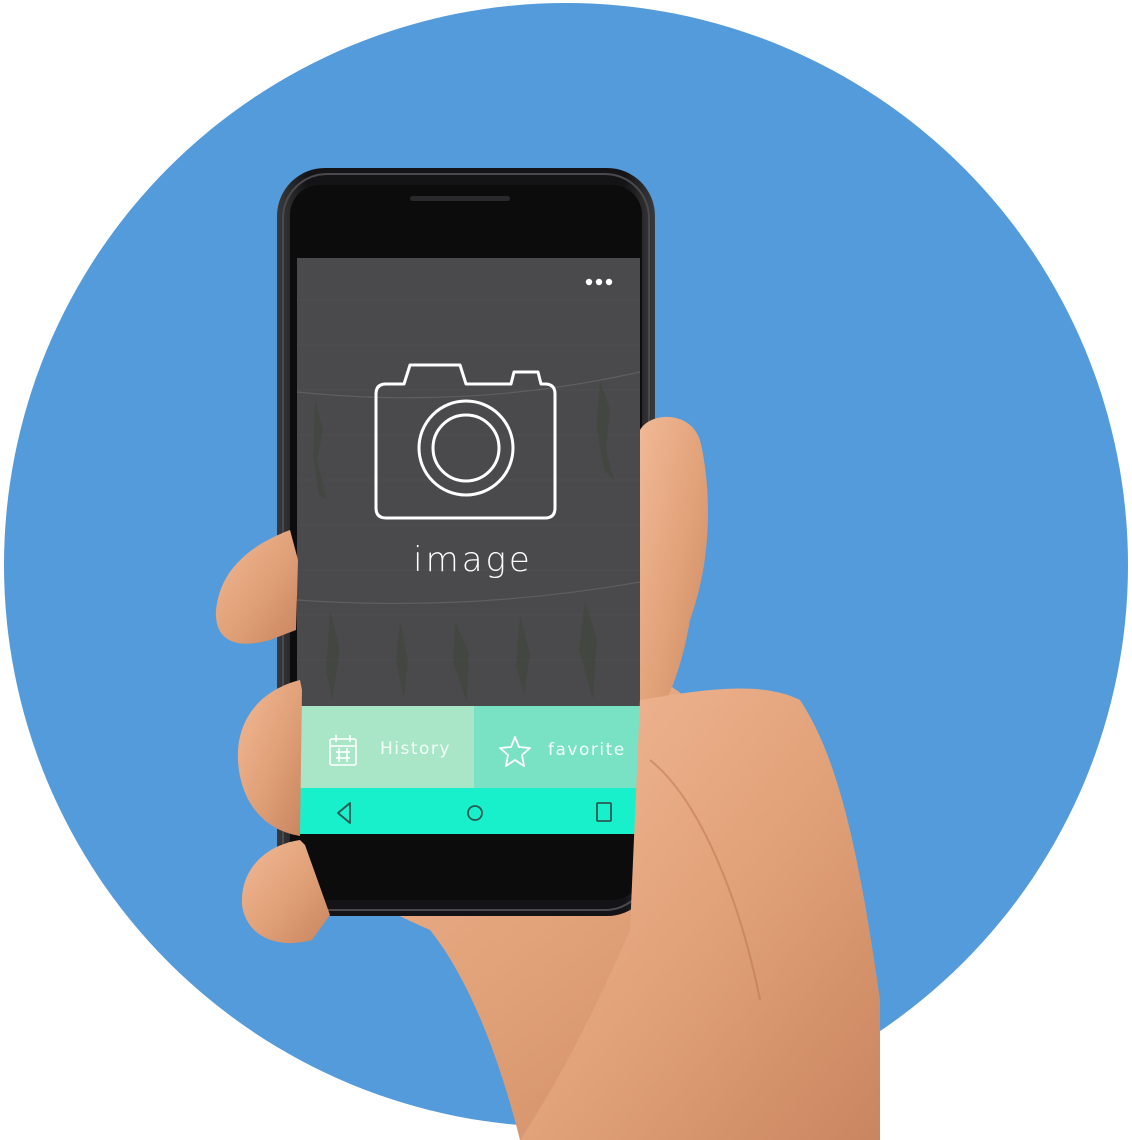 The height and width of the screenshot is (1140, 1132). Describe the element at coordinates (587, 750) in the screenshot. I see `tab-favorite-label: favorite` at that location.